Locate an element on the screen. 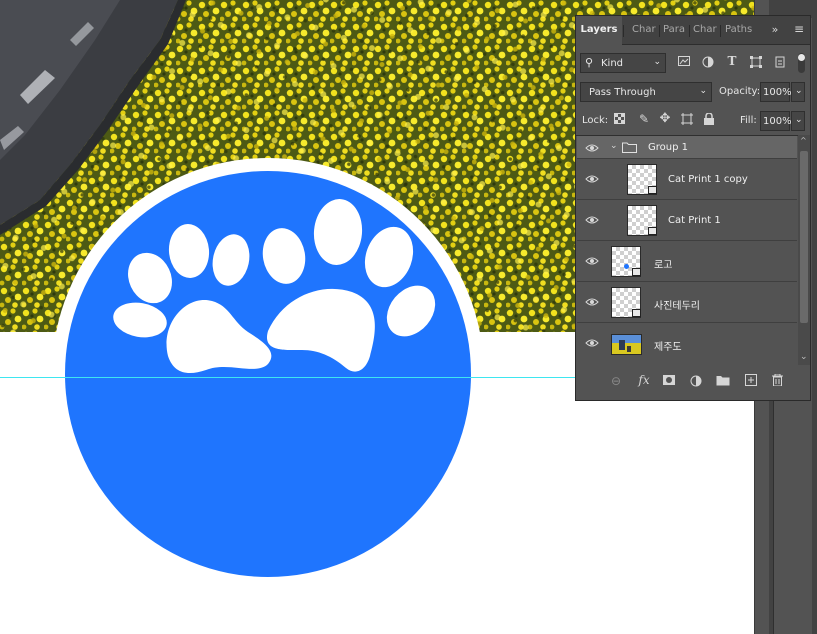 This screenshot has height=634, width=817. tab-character: Char is located at coordinates (644, 30).